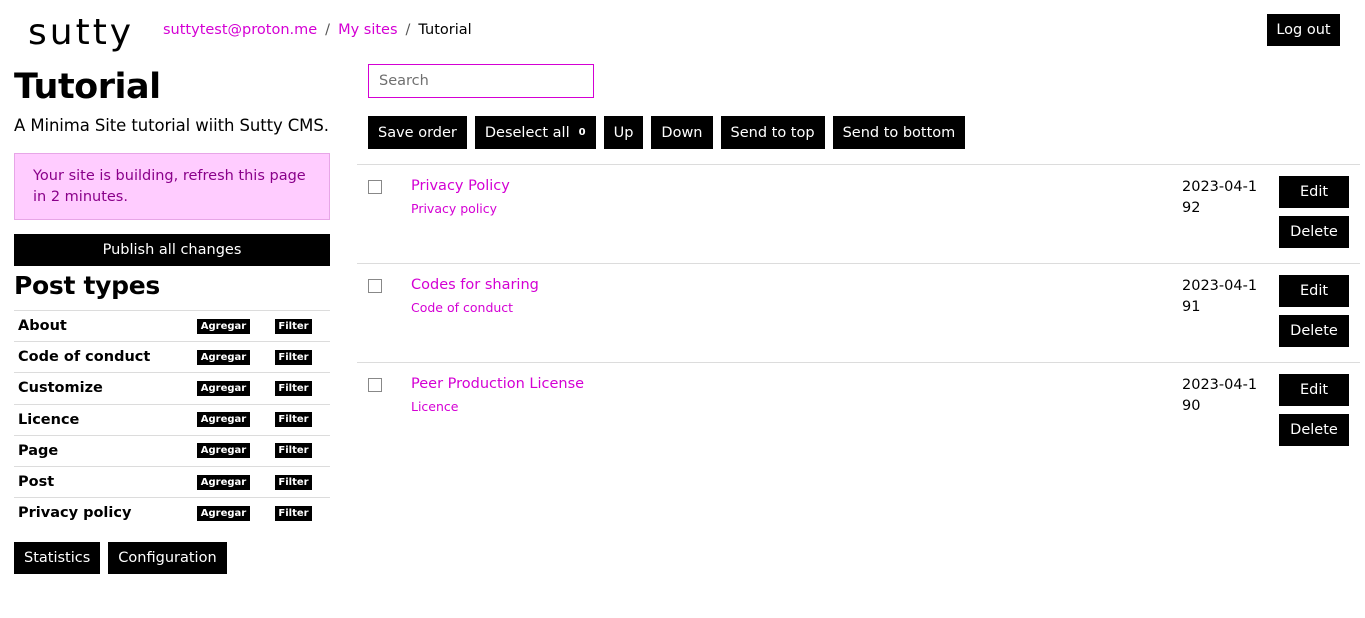 Image resolution: width=1365 pixels, height=618 pixels. I want to click on post-type-name: Licence, so click(48, 420).